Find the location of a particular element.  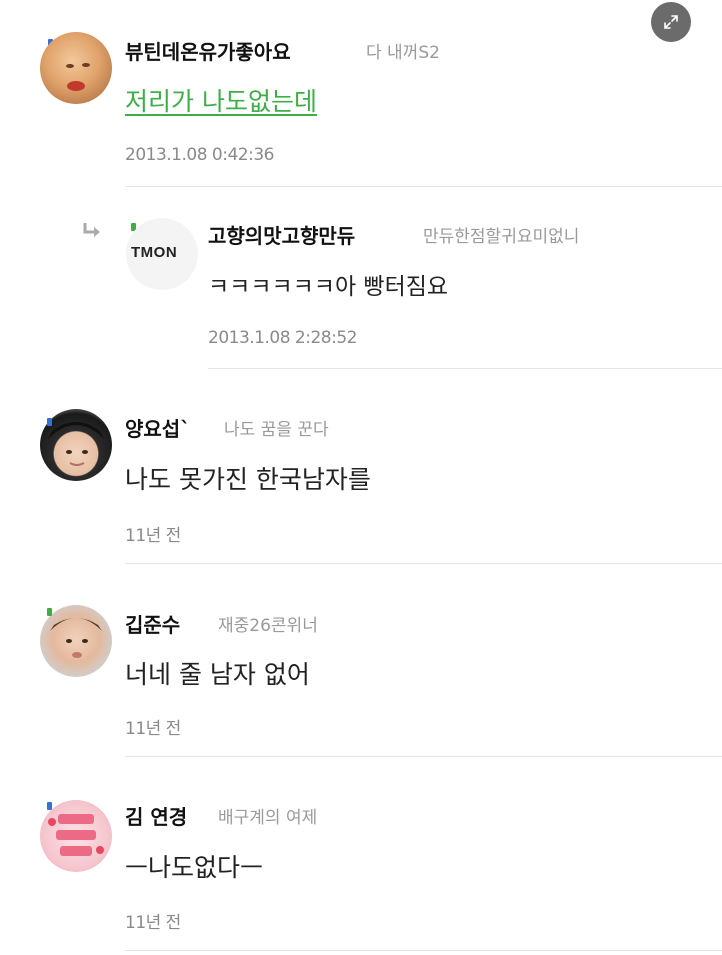

comment-body-link: 저리가 나도없는데 is located at coordinates (221, 100).